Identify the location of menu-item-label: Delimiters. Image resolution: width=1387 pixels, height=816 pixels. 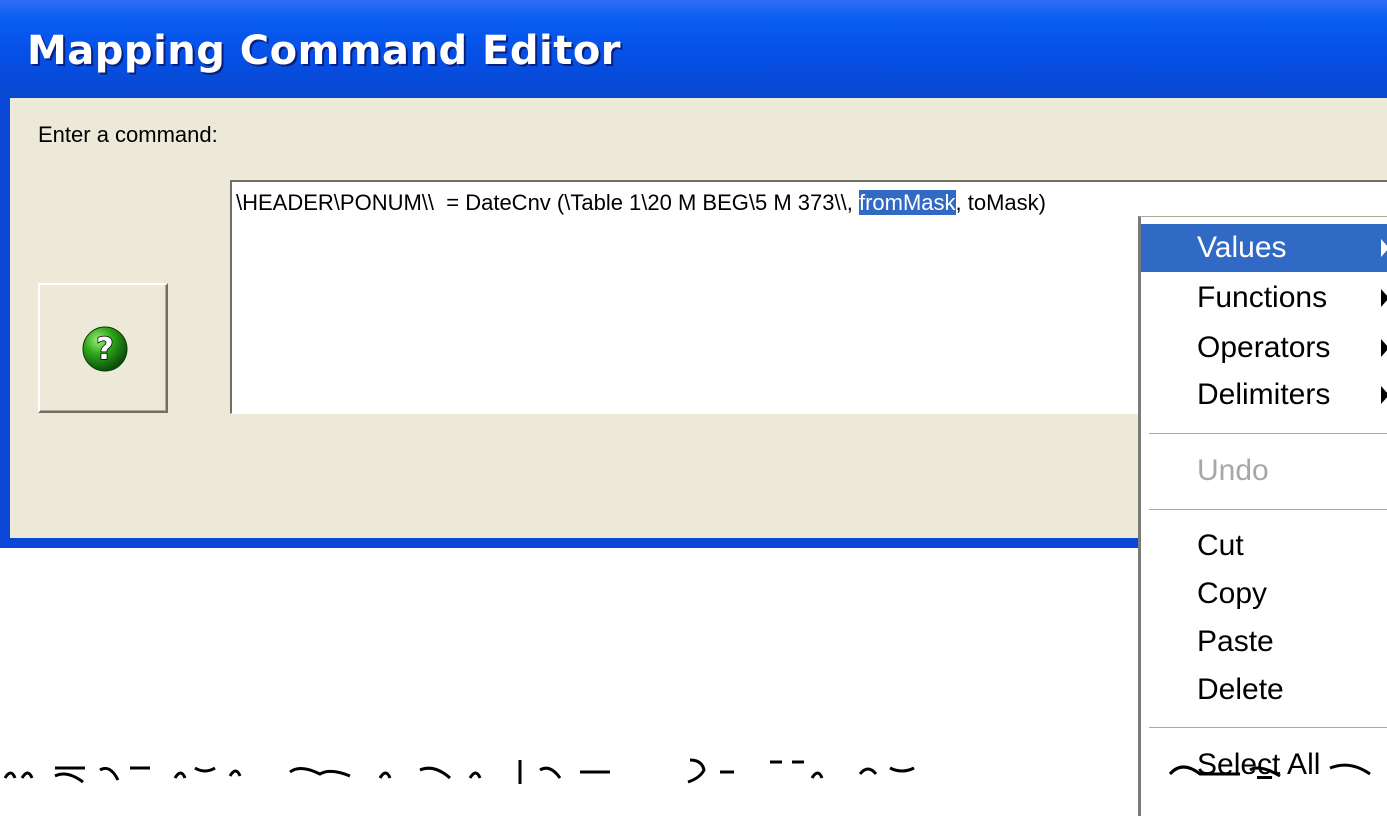
(1264, 394).